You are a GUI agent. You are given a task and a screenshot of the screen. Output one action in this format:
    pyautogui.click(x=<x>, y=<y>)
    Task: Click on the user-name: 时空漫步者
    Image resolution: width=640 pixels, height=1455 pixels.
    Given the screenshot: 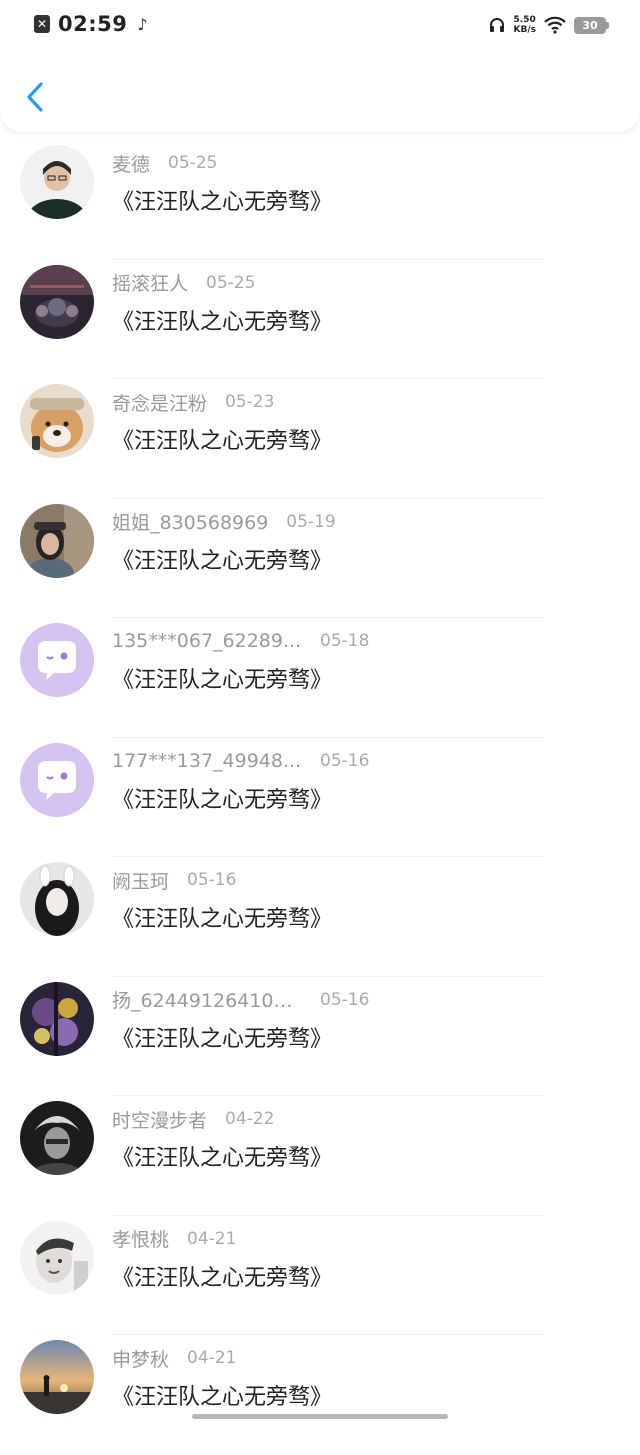 What is the action you would take?
    pyautogui.click(x=159, y=1119)
    